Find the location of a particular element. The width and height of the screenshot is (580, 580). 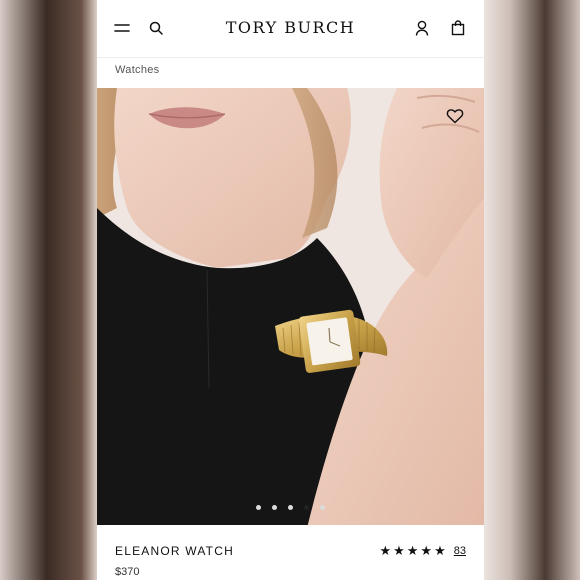

product-name: ELEANOR WATCH is located at coordinates (174, 551).